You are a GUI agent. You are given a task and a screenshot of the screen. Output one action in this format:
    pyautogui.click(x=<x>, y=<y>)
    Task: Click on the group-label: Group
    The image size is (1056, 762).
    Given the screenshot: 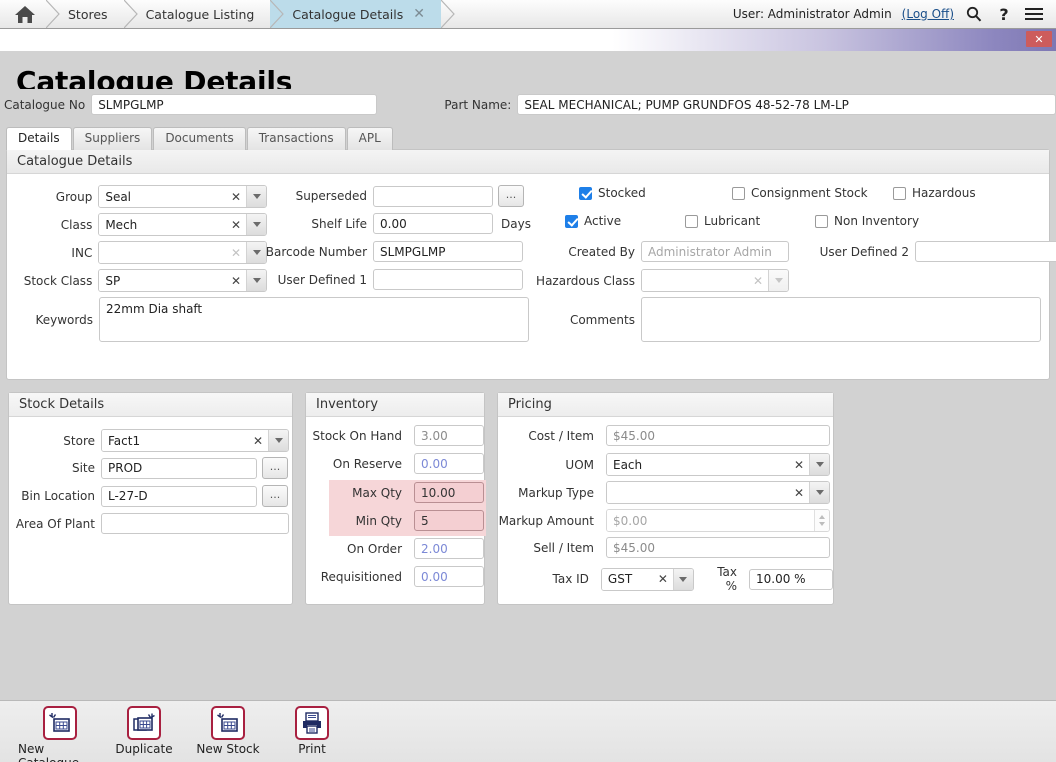 What is the action you would take?
    pyautogui.click(x=74, y=196)
    